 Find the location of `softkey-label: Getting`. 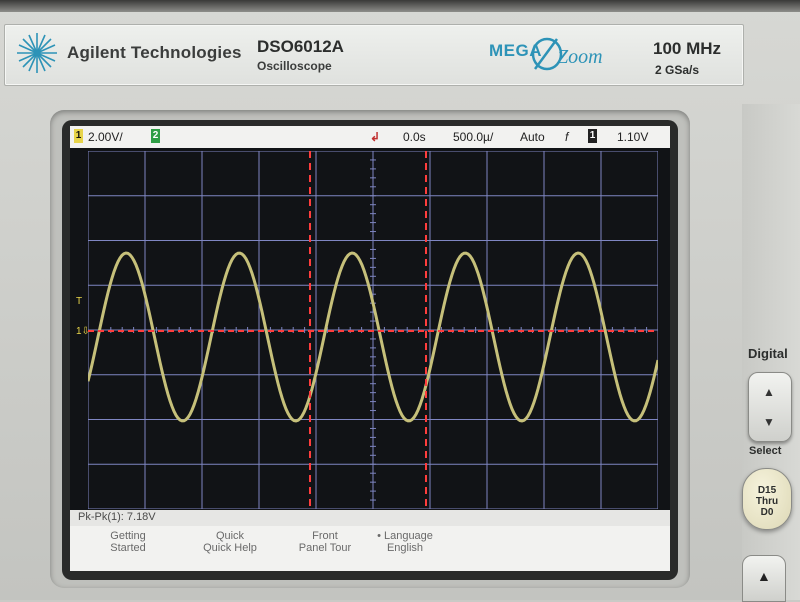

softkey-label: Getting is located at coordinates (128, 536).